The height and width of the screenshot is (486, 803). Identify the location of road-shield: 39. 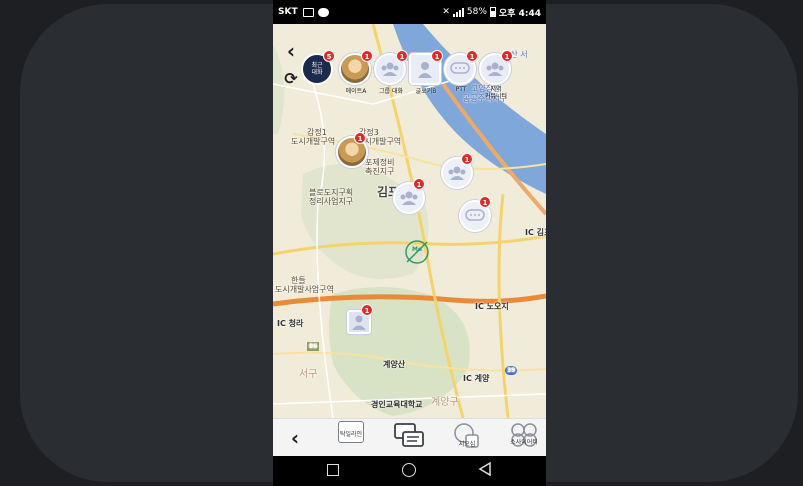
(511, 370).